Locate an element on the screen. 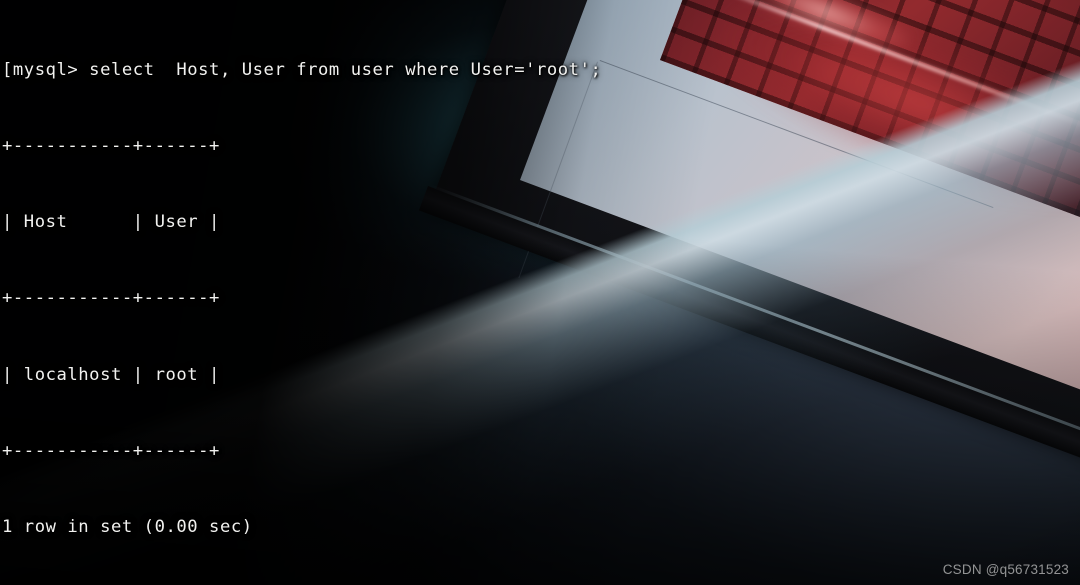 The width and height of the screenshot is (1080, 585). terminal-line: | localhost | root | is located at coordinates (111, 374).